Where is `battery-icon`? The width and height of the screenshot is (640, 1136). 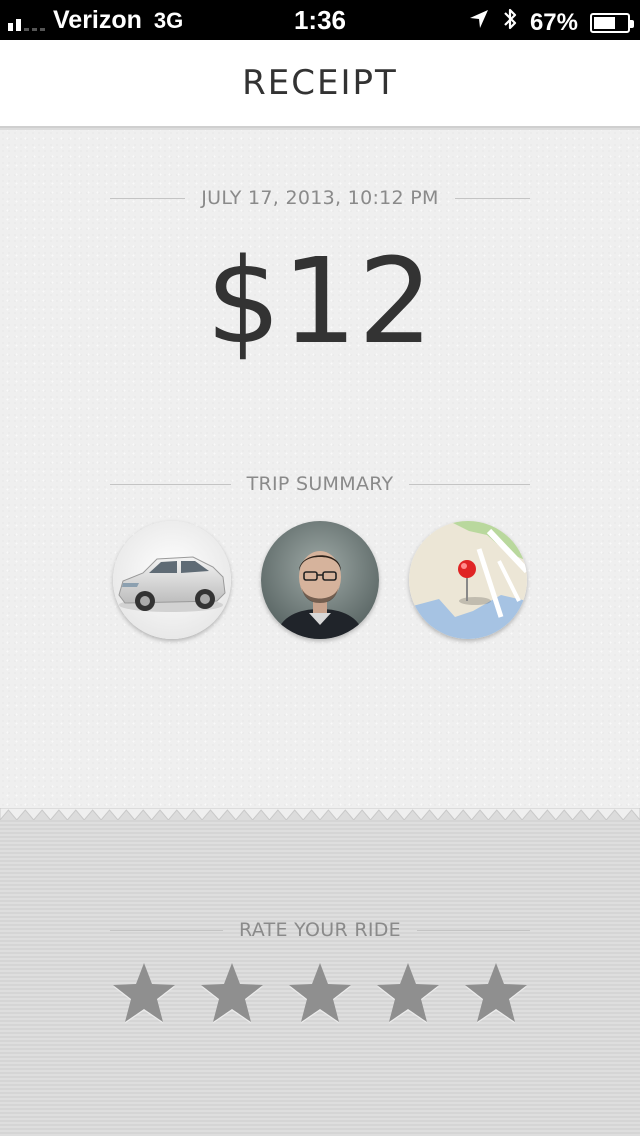 battery-icon is located at coordinates (612, 22).